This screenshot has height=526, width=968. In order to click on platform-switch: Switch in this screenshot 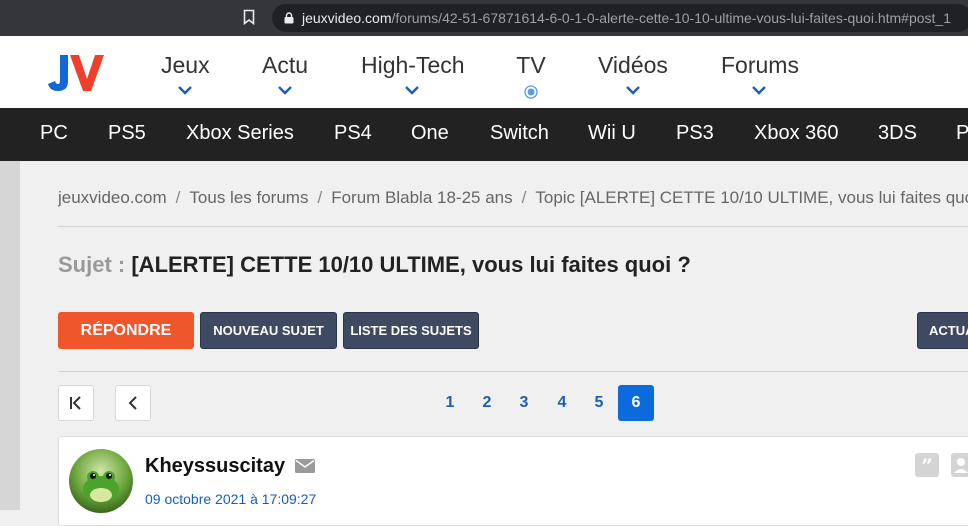, I will do `click(519, 133)`.